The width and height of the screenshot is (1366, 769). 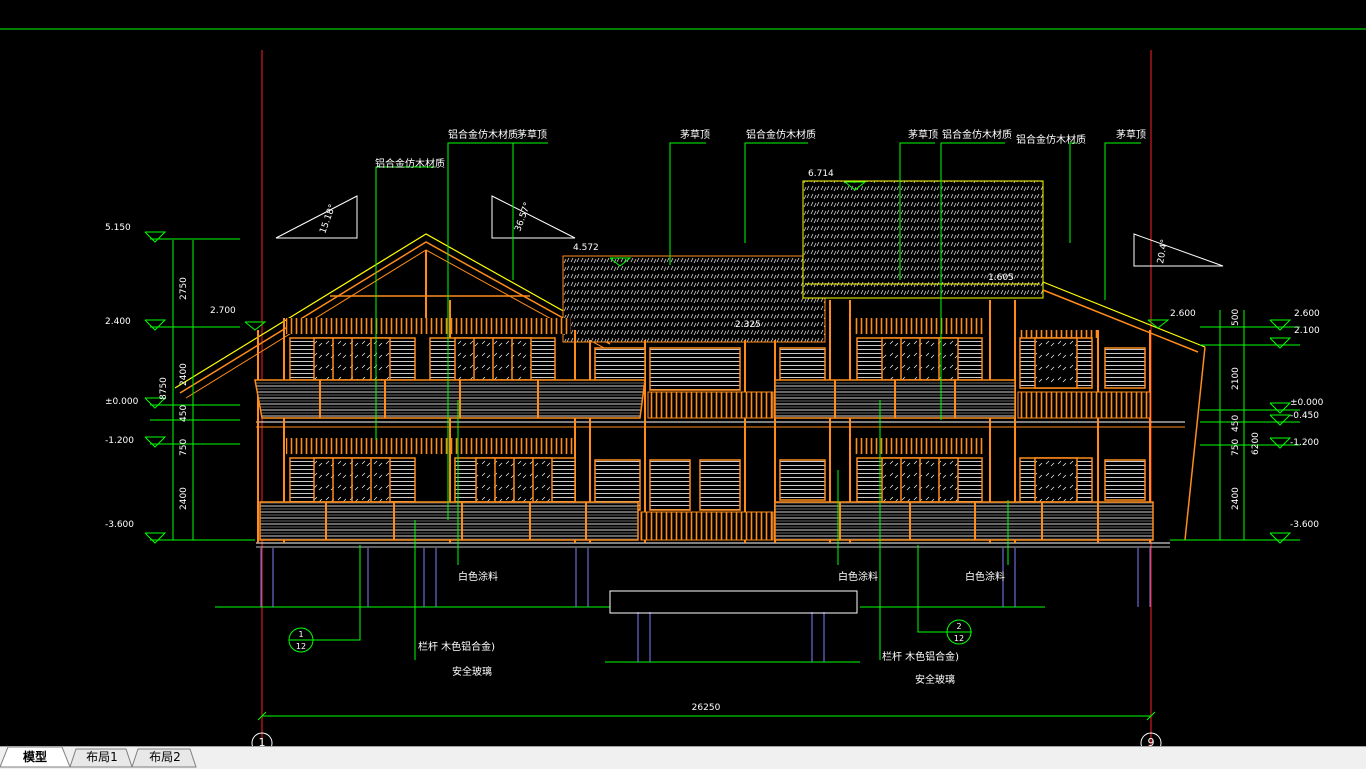 What do you see at coordinates (102, 757) in the screenshot?
I see `tab-layout1: 布局1` at bounding box center [102, 757].